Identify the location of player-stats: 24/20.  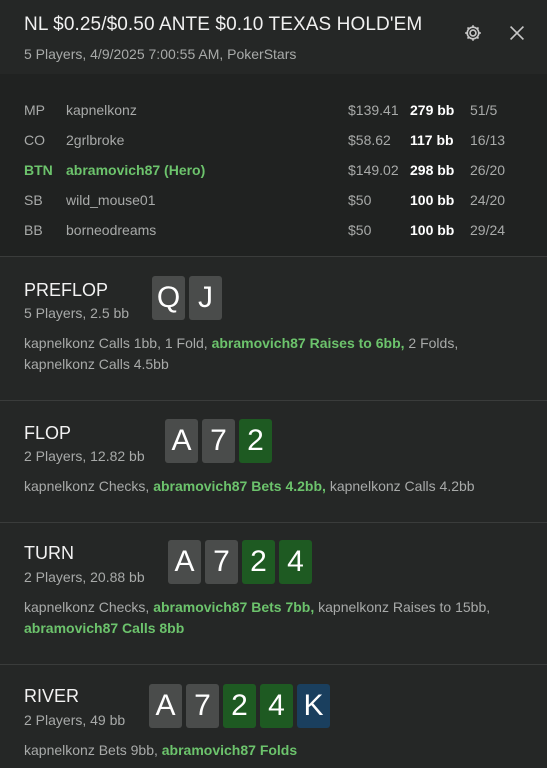
(488, 200).